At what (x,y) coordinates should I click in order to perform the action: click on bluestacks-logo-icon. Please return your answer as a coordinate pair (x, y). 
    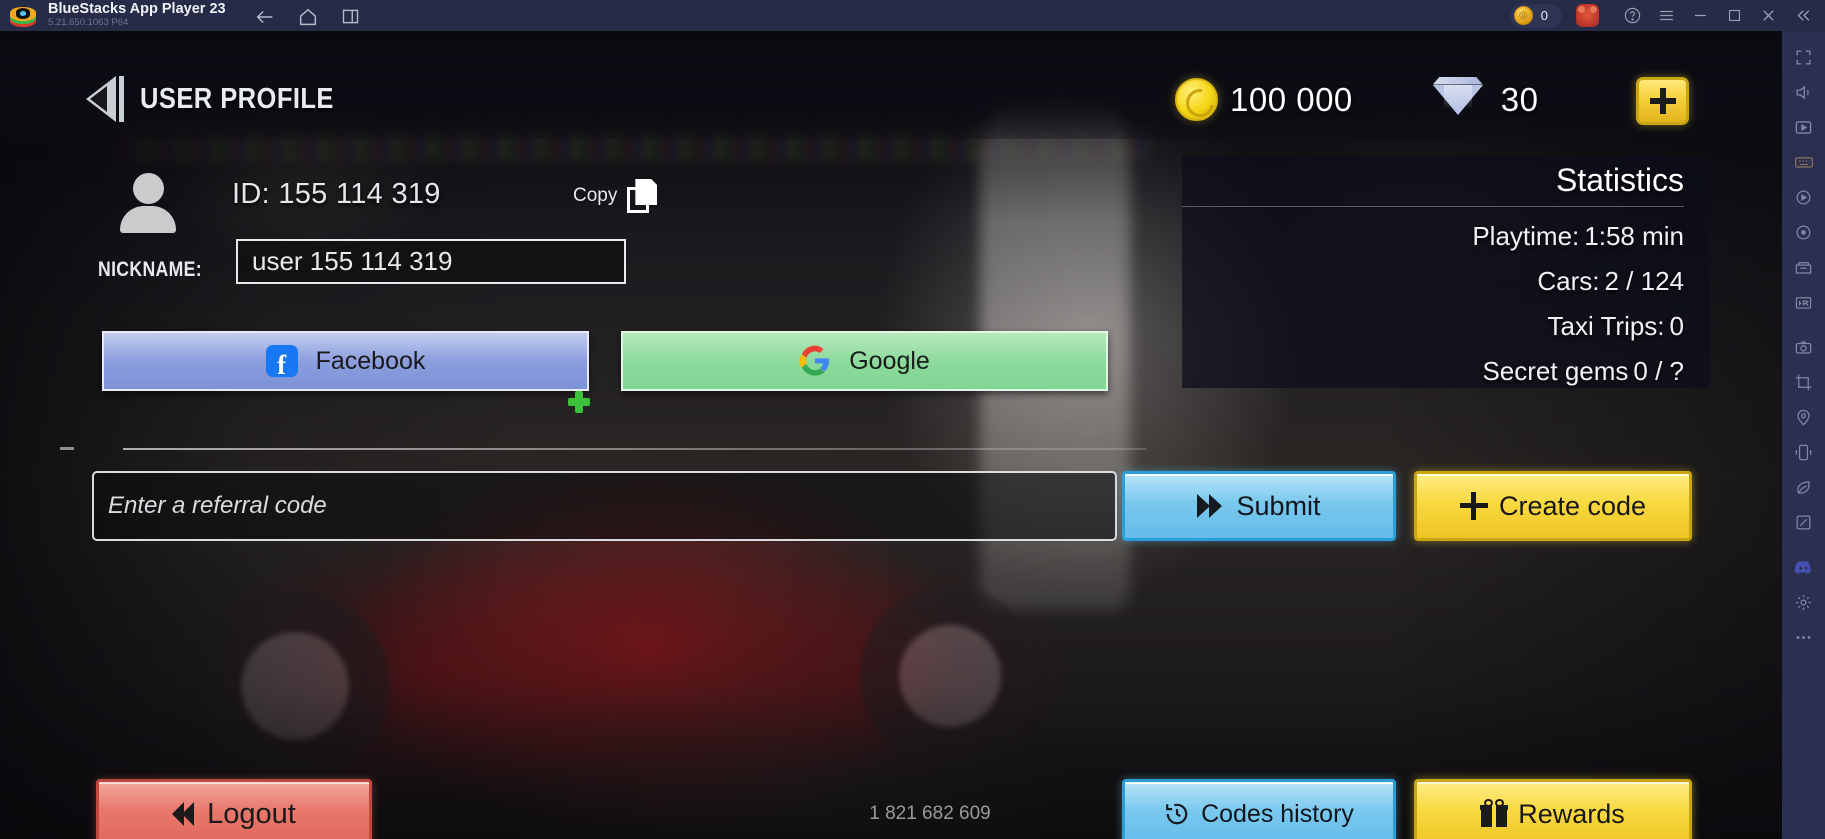
    Looking at the image, I should click on (23, 16).